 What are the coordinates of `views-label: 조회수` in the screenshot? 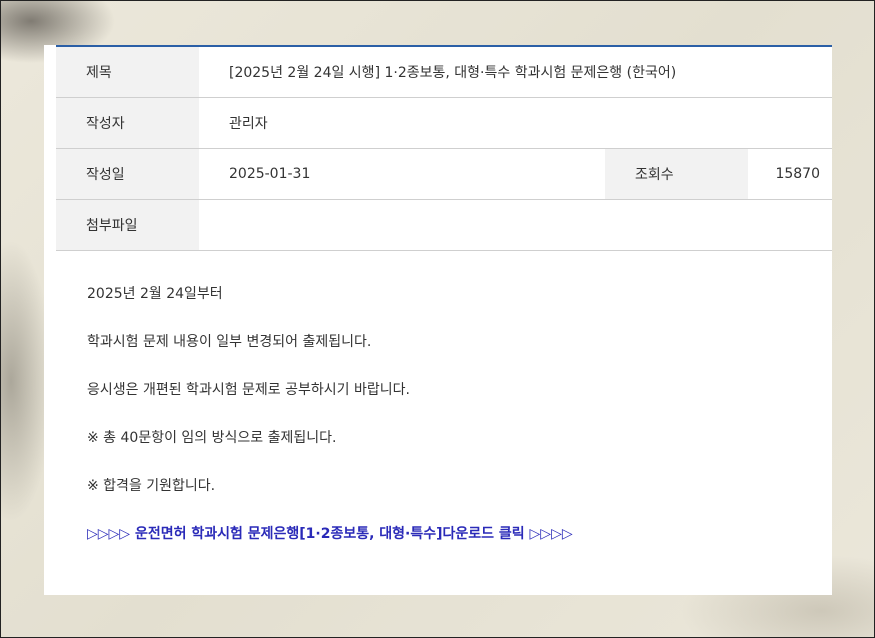 It's located at (676, 174).